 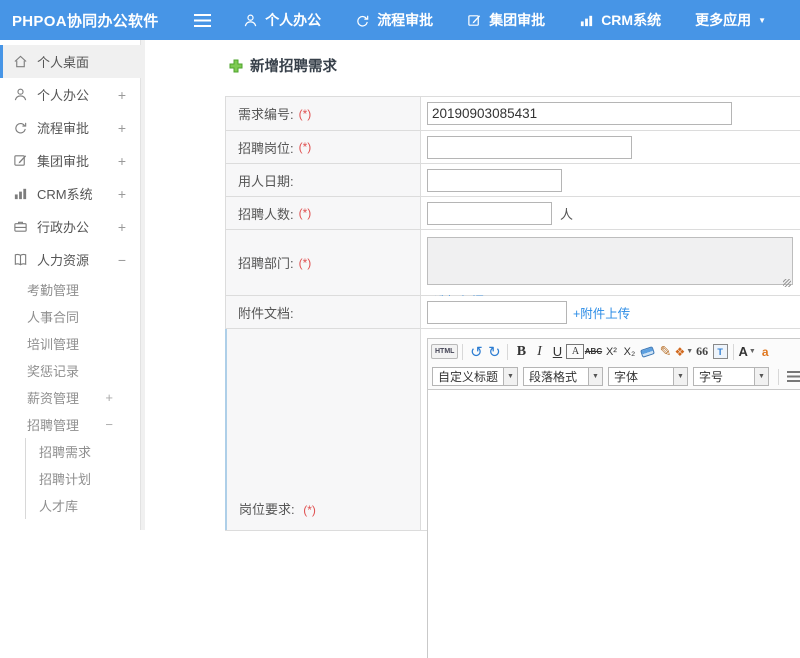 I want to click on hire-date-input, so click(x=494, y=180).